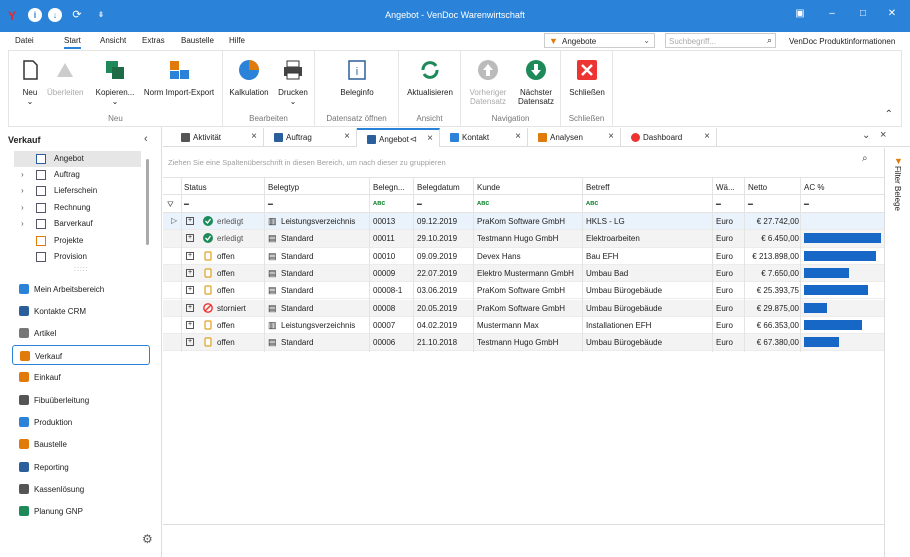 Image resolution: width=910 pixels, height=557 pixels. What do you see at coordinates (81, 355) in the screenshot?
I see `nav-verkauf: Verkauf` at bounding box center [81, 355].